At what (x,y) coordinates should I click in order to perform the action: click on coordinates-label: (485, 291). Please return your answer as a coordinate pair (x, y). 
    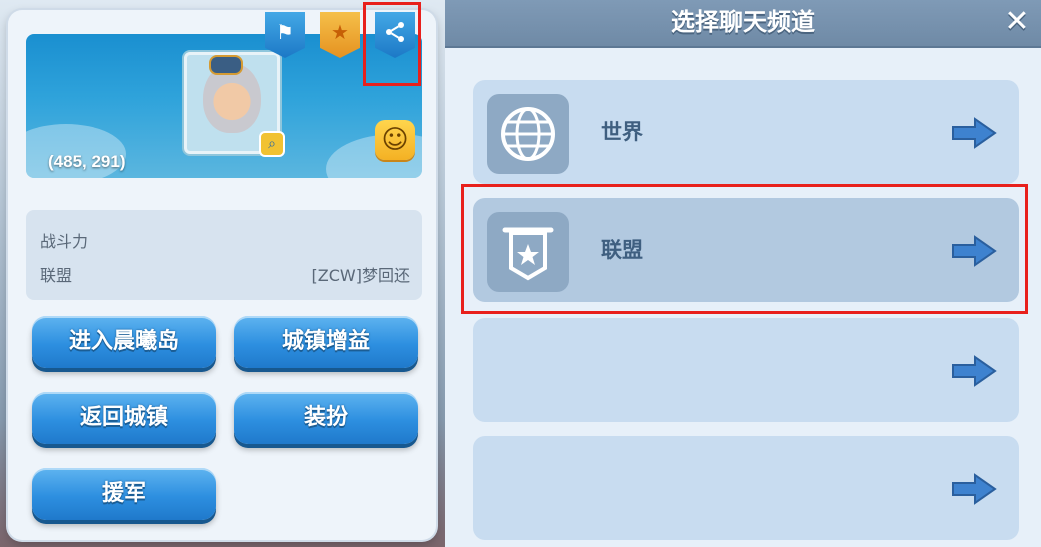
    Looking at the image, I should click on (87, 161).